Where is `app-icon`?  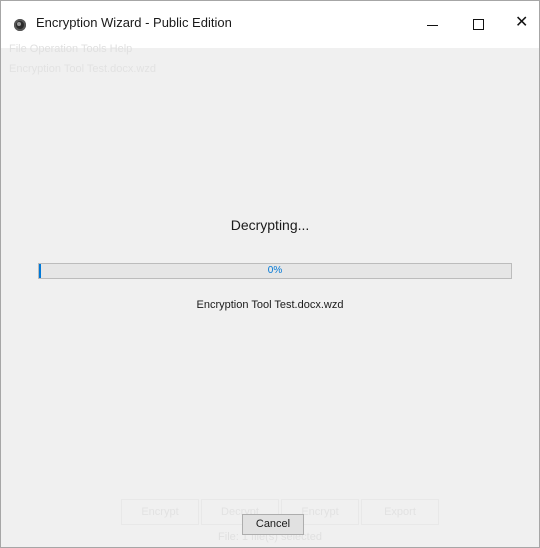 app-icon is located at coordinates (20, 25).